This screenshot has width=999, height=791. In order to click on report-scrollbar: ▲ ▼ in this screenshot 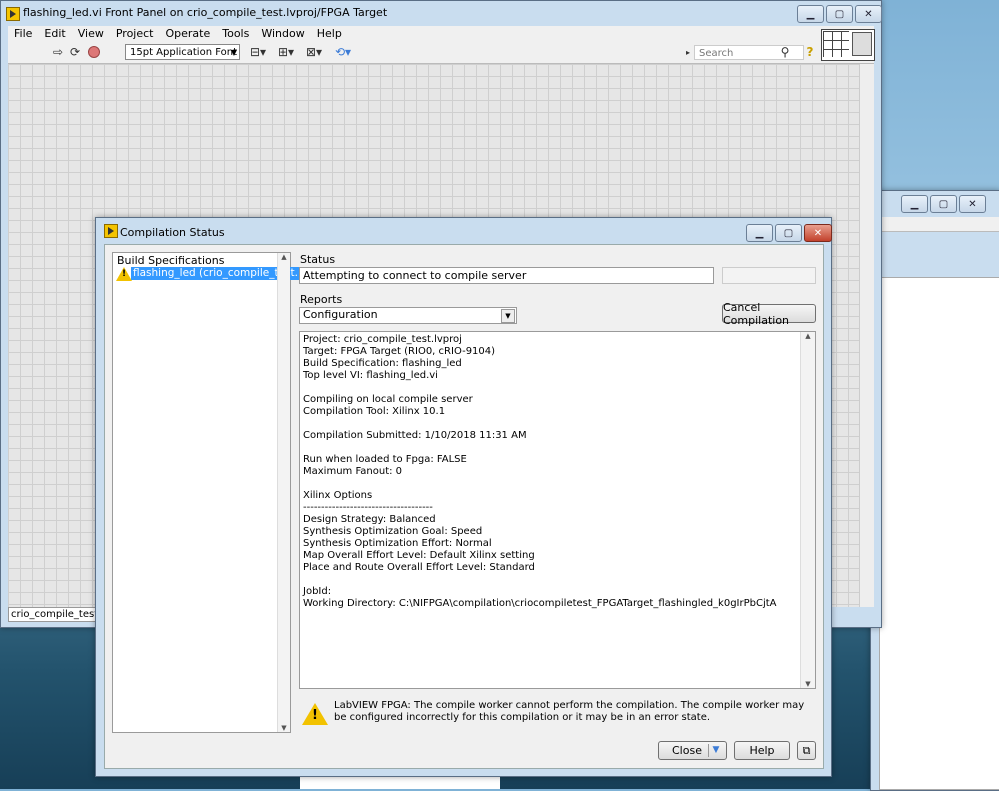, I will do `click(807, 510)`.